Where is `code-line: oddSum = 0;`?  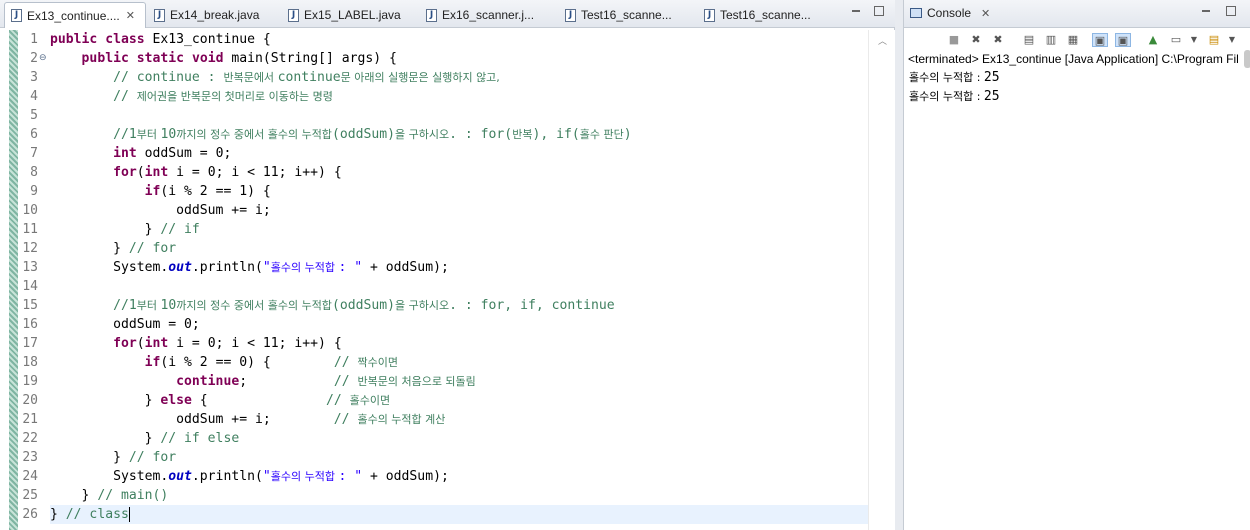
code-line: oddSum = 0; is located at coordinates (125, 324).